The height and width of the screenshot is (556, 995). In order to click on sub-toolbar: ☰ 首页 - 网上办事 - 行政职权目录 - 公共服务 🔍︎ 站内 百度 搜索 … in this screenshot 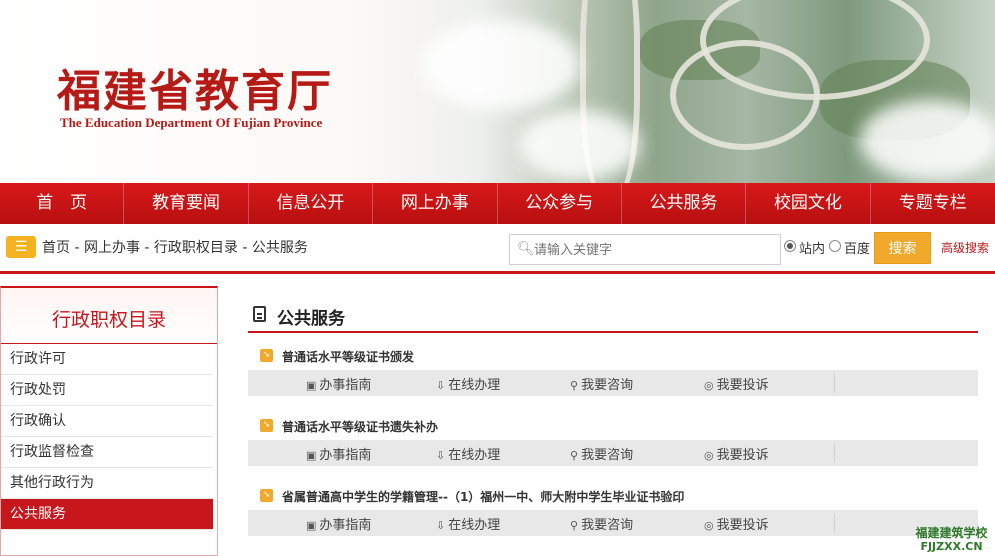, I will do `click(497, 248)`.